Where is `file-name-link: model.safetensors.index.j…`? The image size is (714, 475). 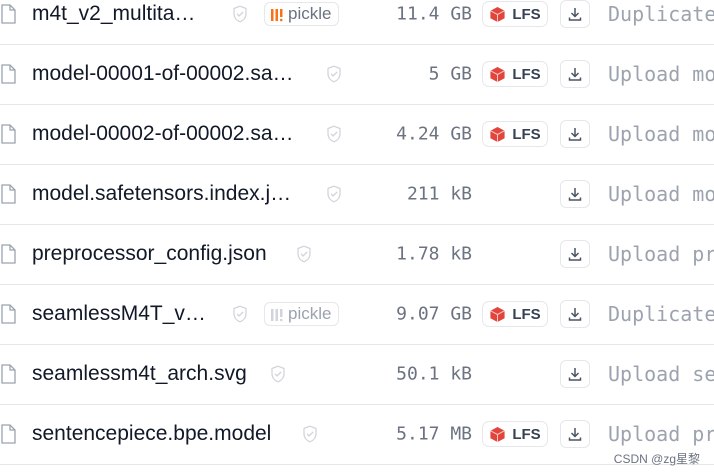
file-name-link: model.safetensors.index.j… is located at coordinates (161, 194).